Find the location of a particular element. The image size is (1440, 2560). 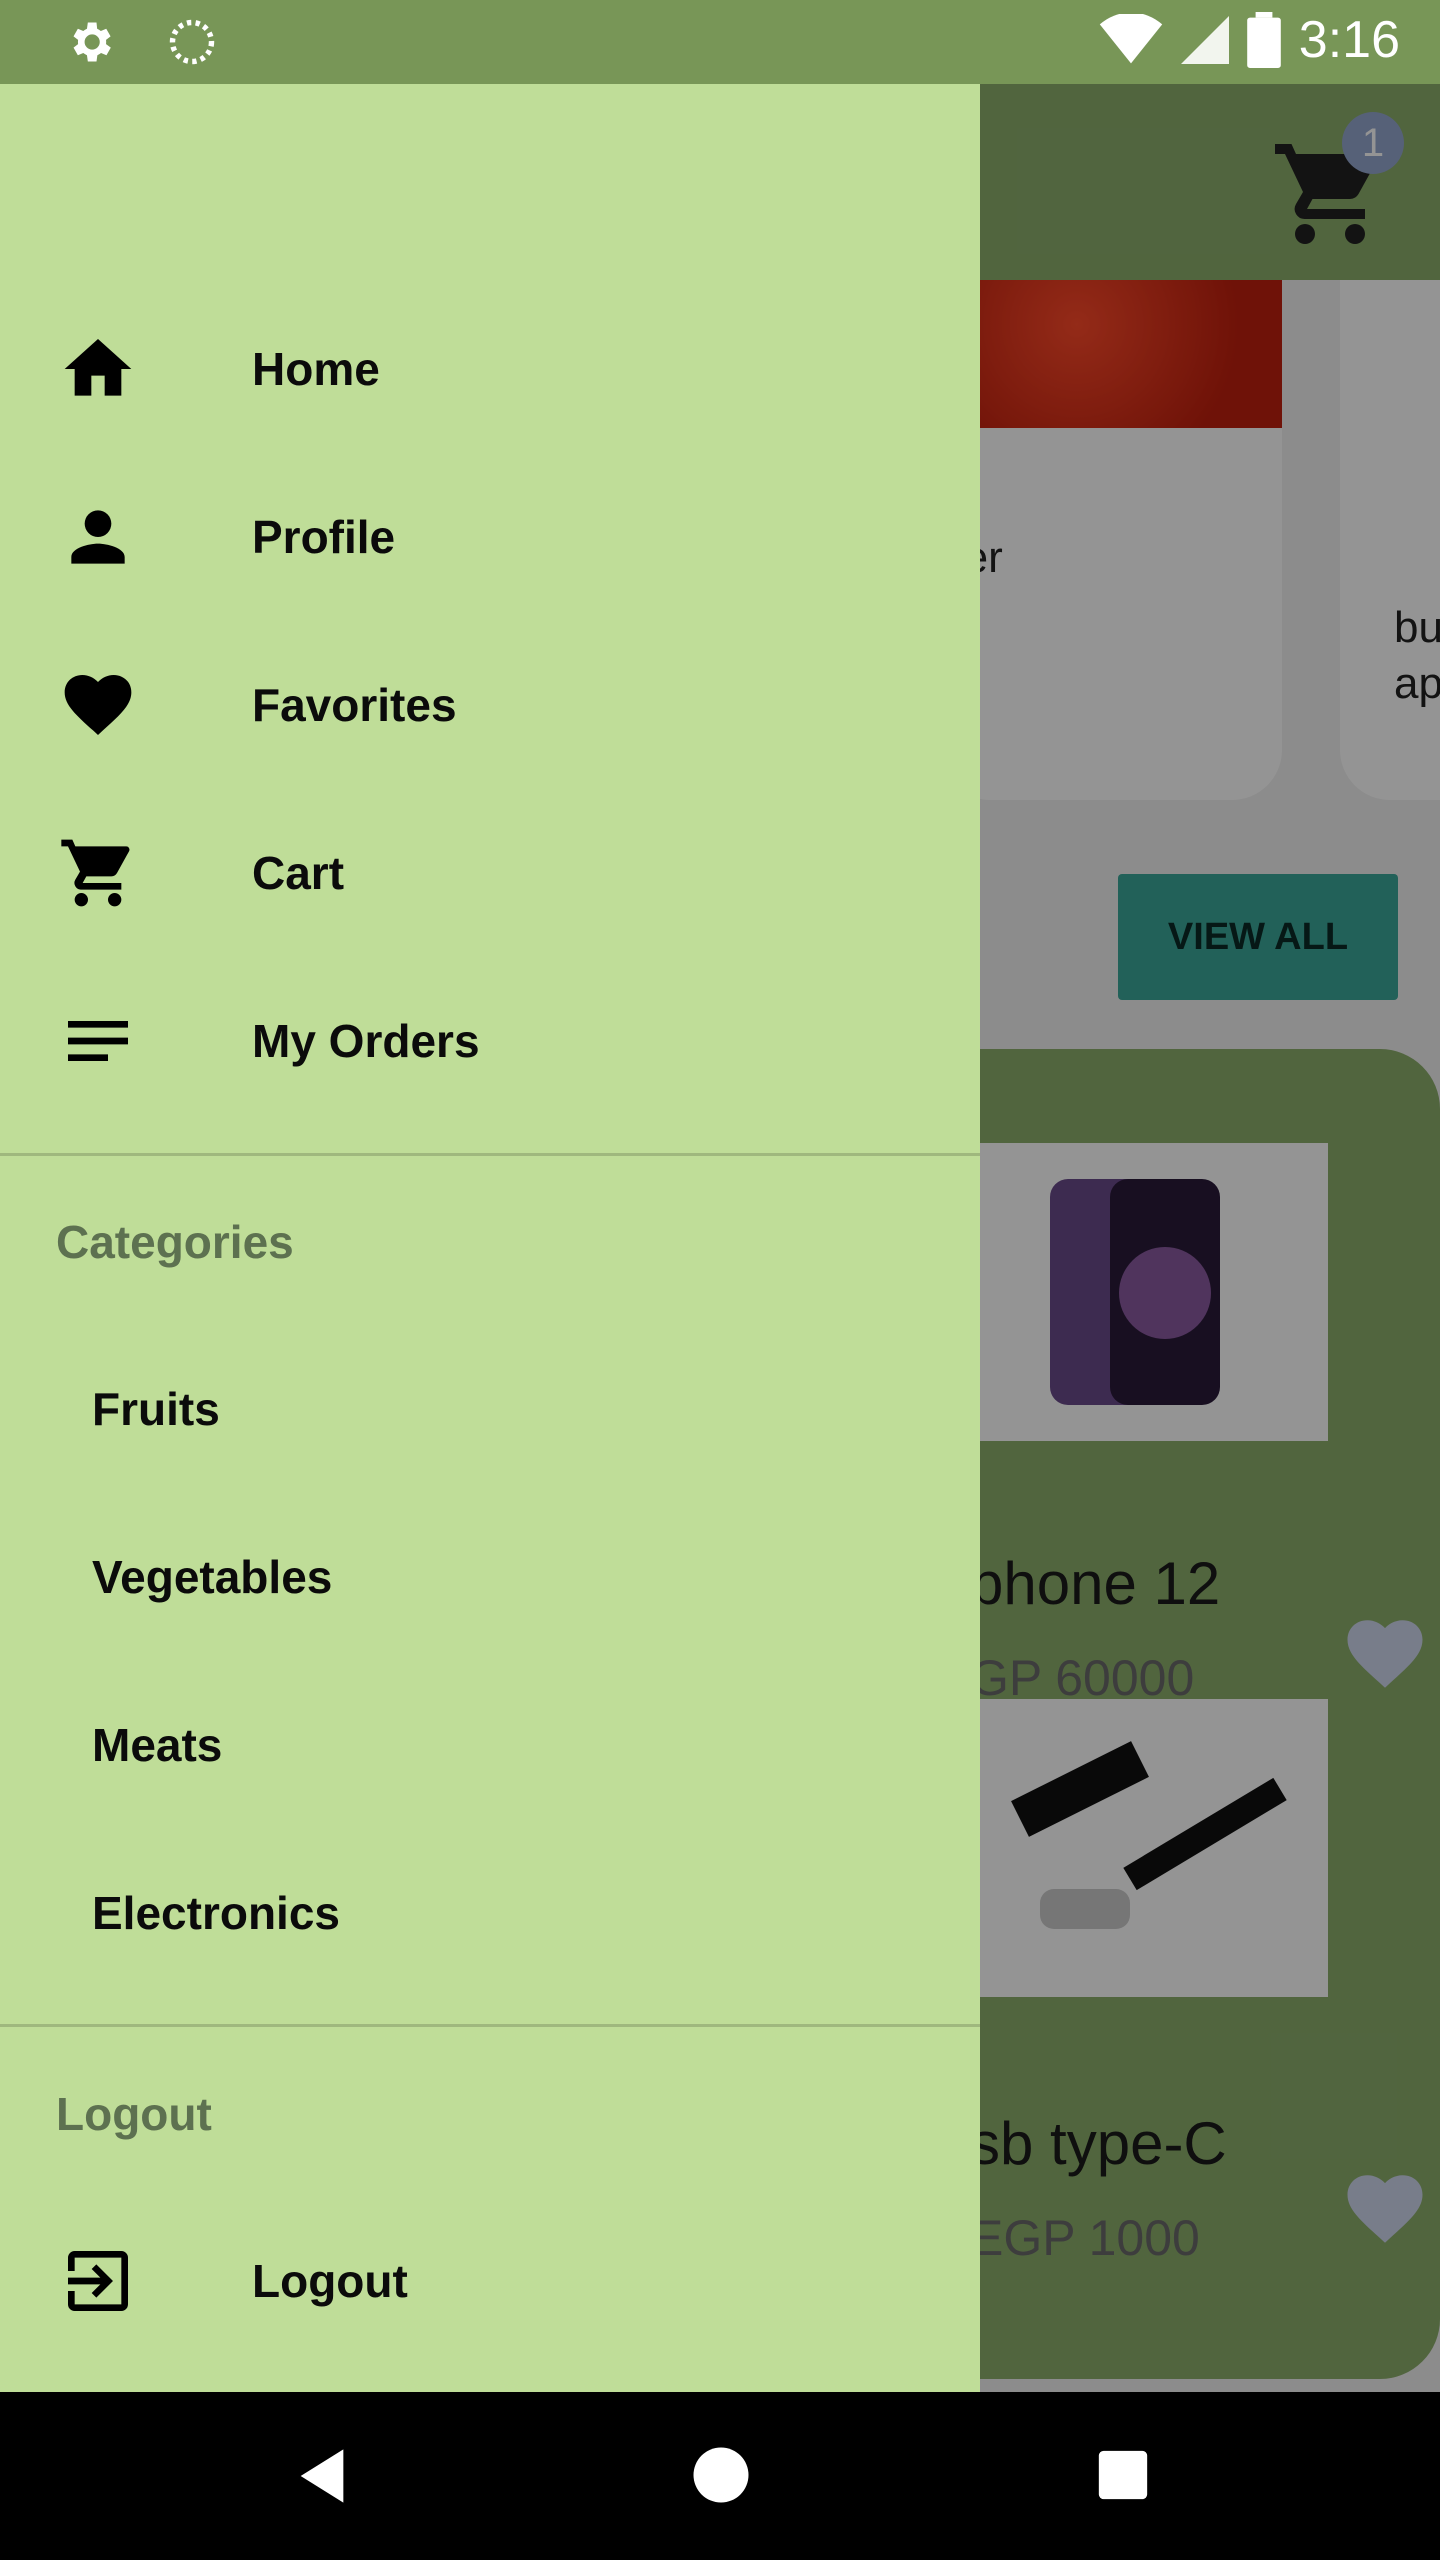

heart-icon is located at coordinates (98, 705).